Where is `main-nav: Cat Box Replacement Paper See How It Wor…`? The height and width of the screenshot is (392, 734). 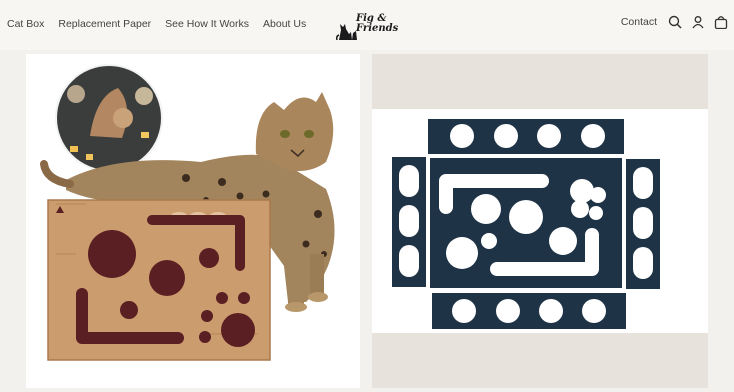
main-nav: Cat Box Replacement Paper See How It Wor… is located at coordinates (156, 24).